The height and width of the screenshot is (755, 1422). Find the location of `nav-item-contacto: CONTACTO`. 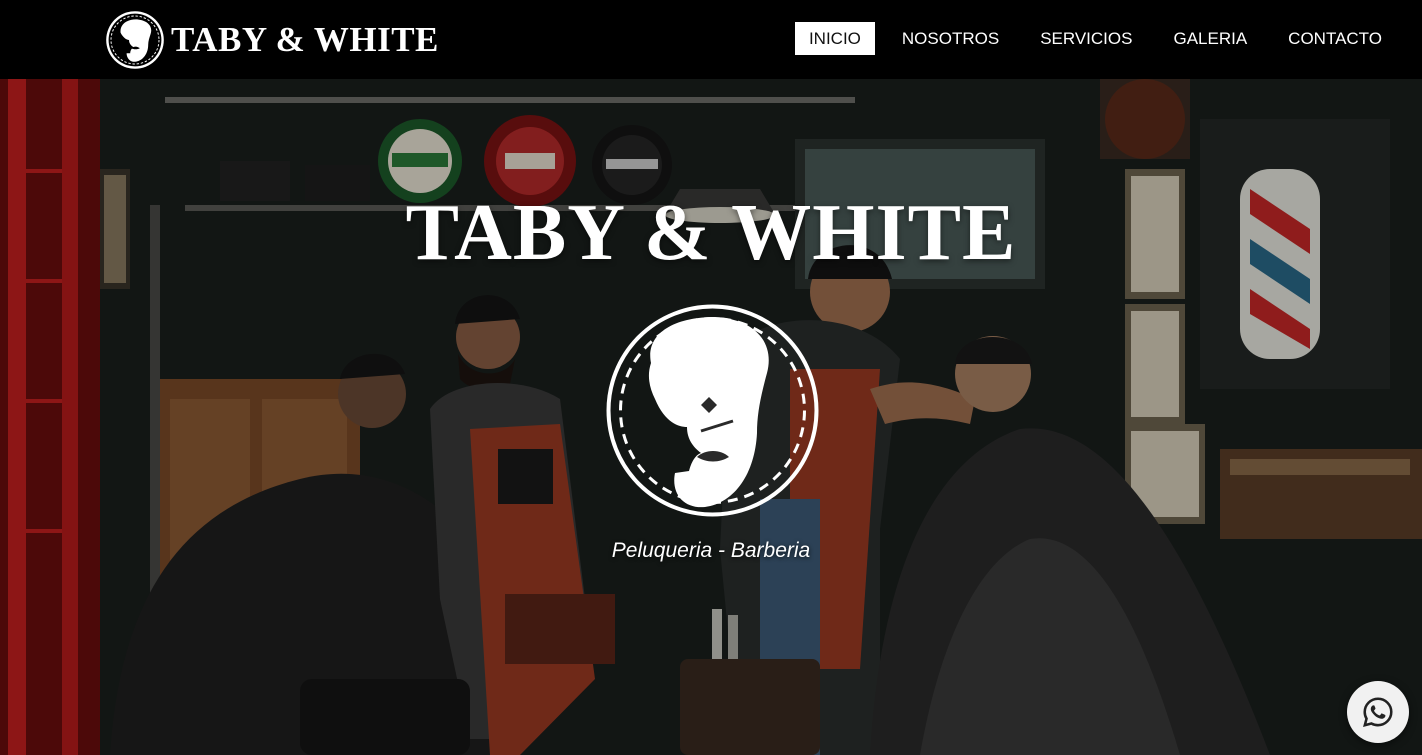

nav-item-contacto: CONTACTO is located at coordinates (1335, 38).